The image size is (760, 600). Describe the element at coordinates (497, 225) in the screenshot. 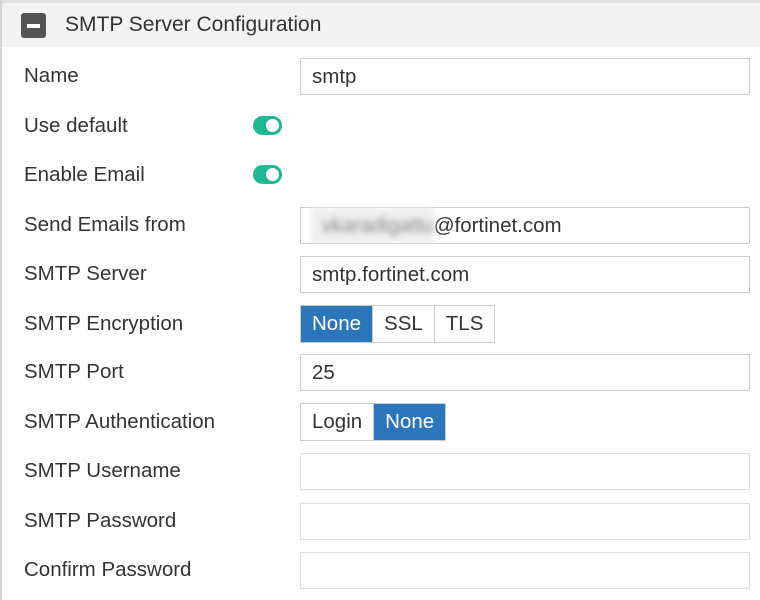

I see `email-domain: @fortinet.com` at that location.